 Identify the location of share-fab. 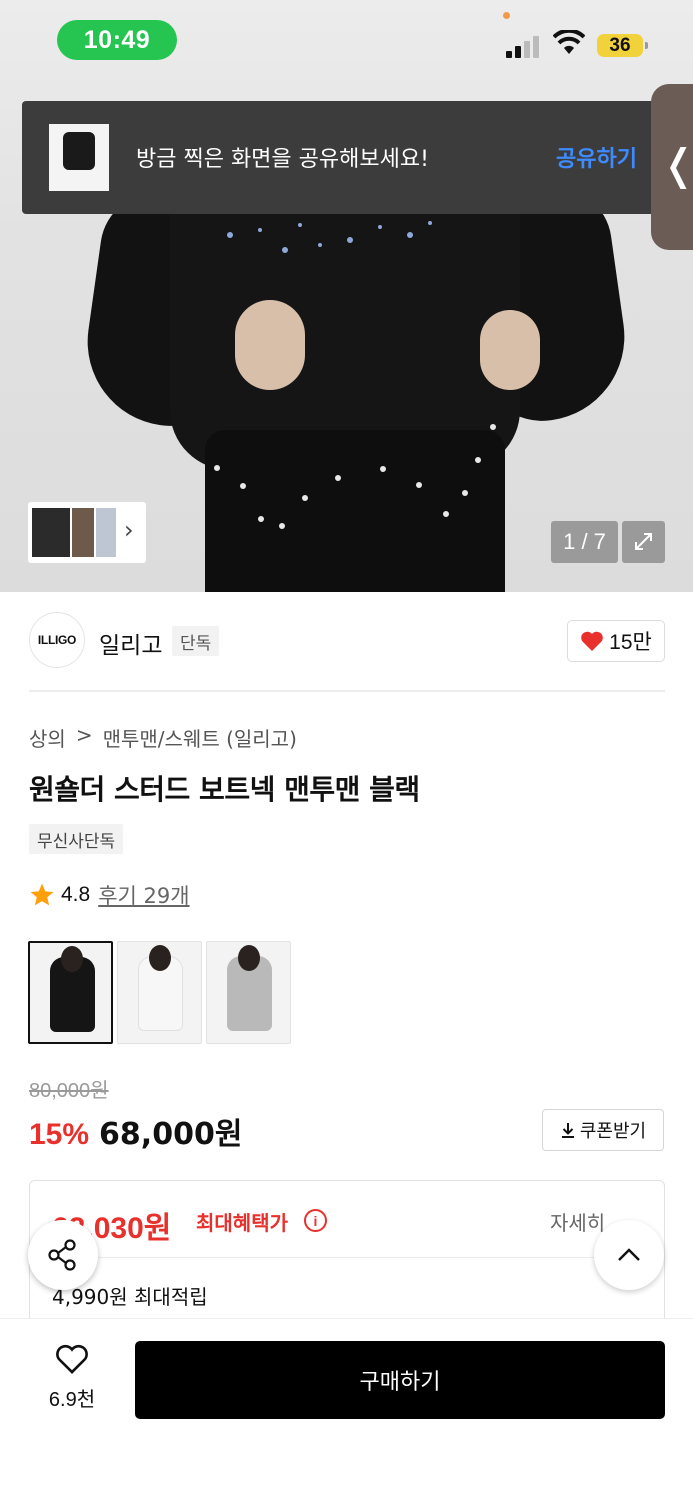
(63, 1255).